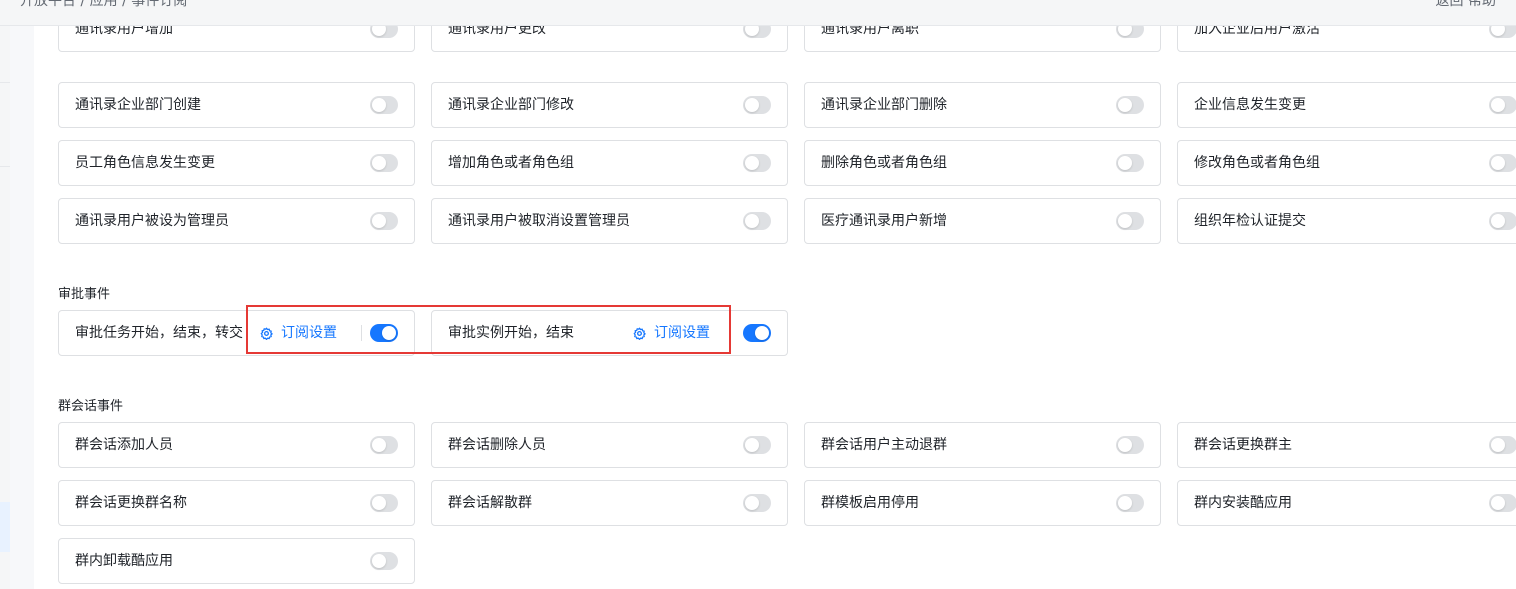 Image resolution: width=1516 pixels, height=589 pixels. Describe the element at coordinates (1346, 445) in the screenshot. I see `event-card: 群会话更换群主` at that location.